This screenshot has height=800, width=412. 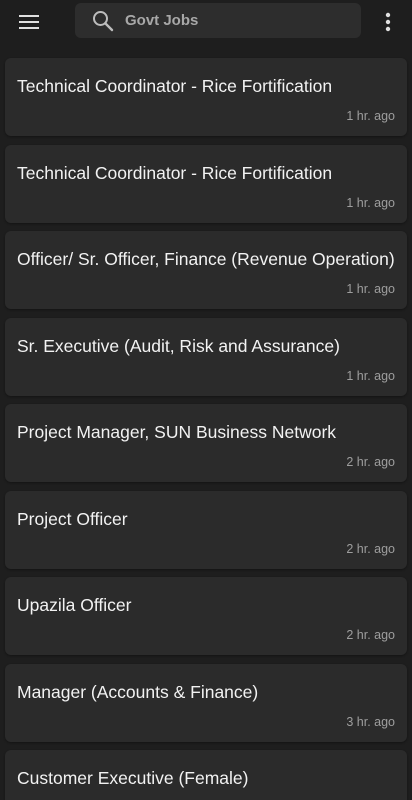 I want to click on job-title: Project Officer, so click(x=72, y=518).